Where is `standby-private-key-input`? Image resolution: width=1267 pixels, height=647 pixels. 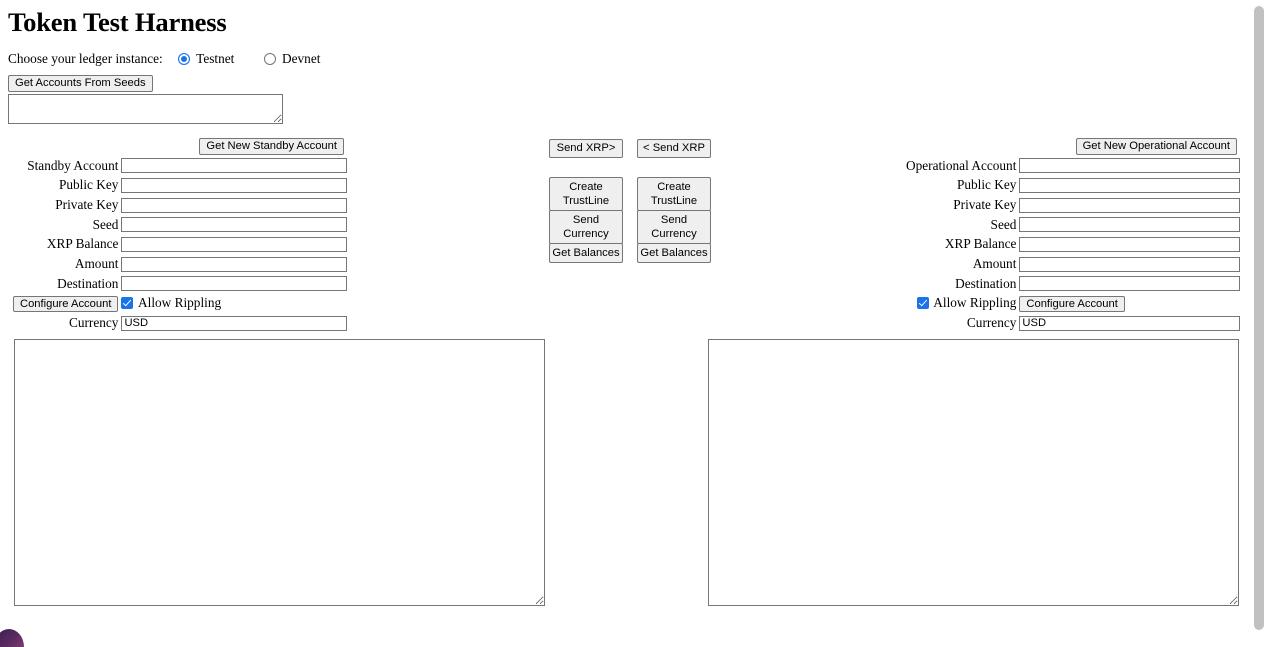
standby-private-key-input is located at coordinates (234, 205).